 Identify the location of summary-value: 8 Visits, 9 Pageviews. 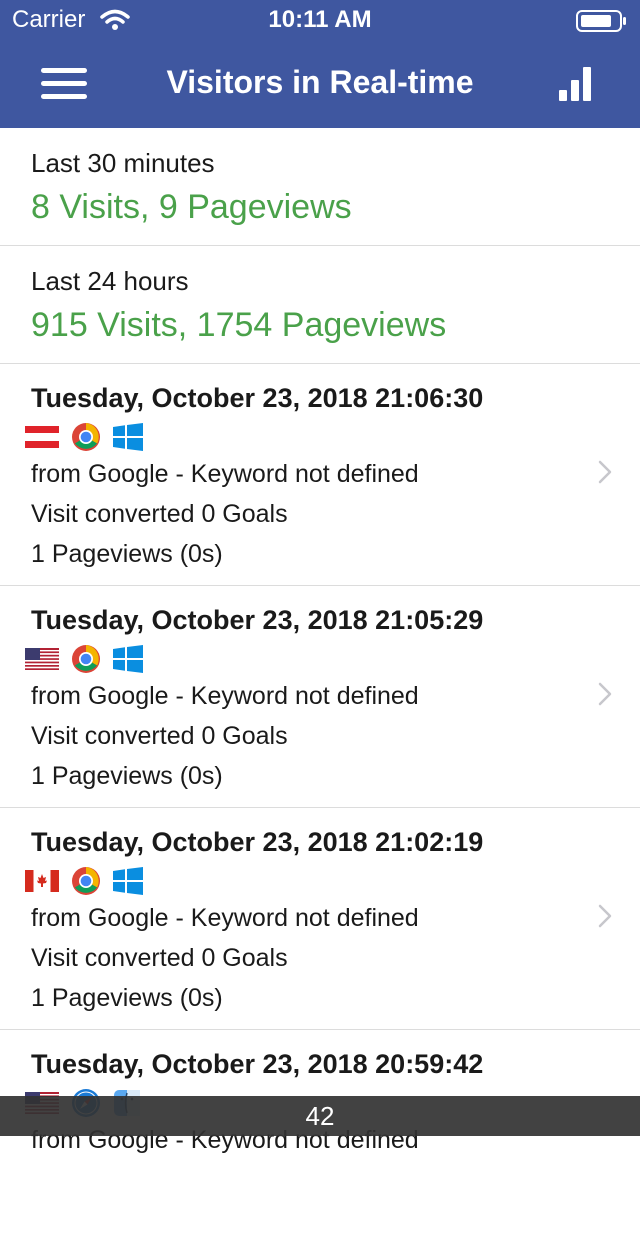
(191, 207).